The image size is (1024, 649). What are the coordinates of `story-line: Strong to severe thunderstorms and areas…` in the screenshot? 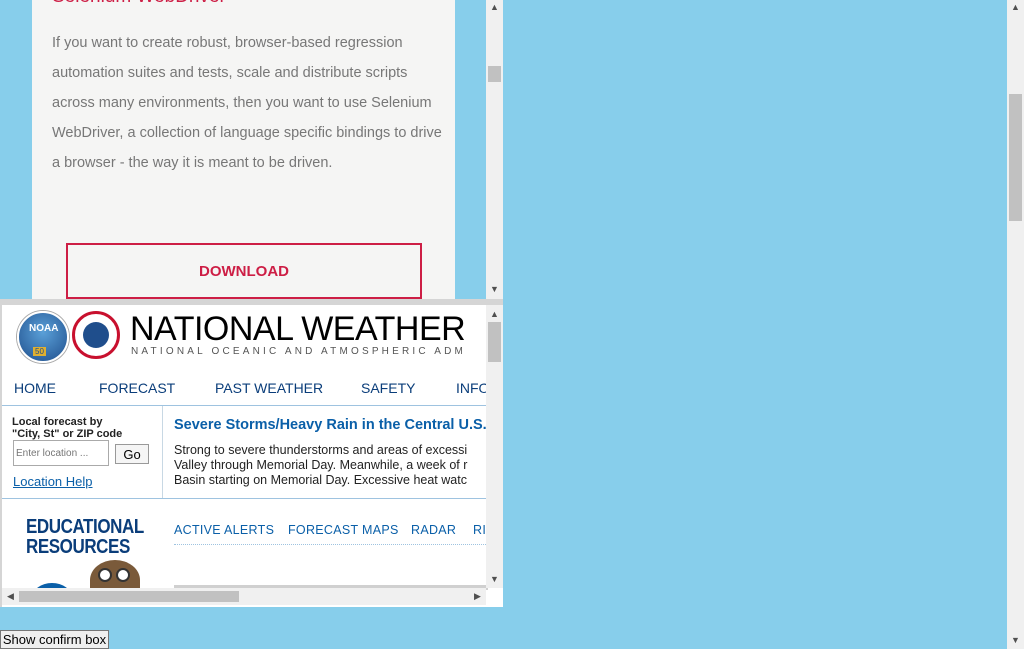 It's located at (321, 450).